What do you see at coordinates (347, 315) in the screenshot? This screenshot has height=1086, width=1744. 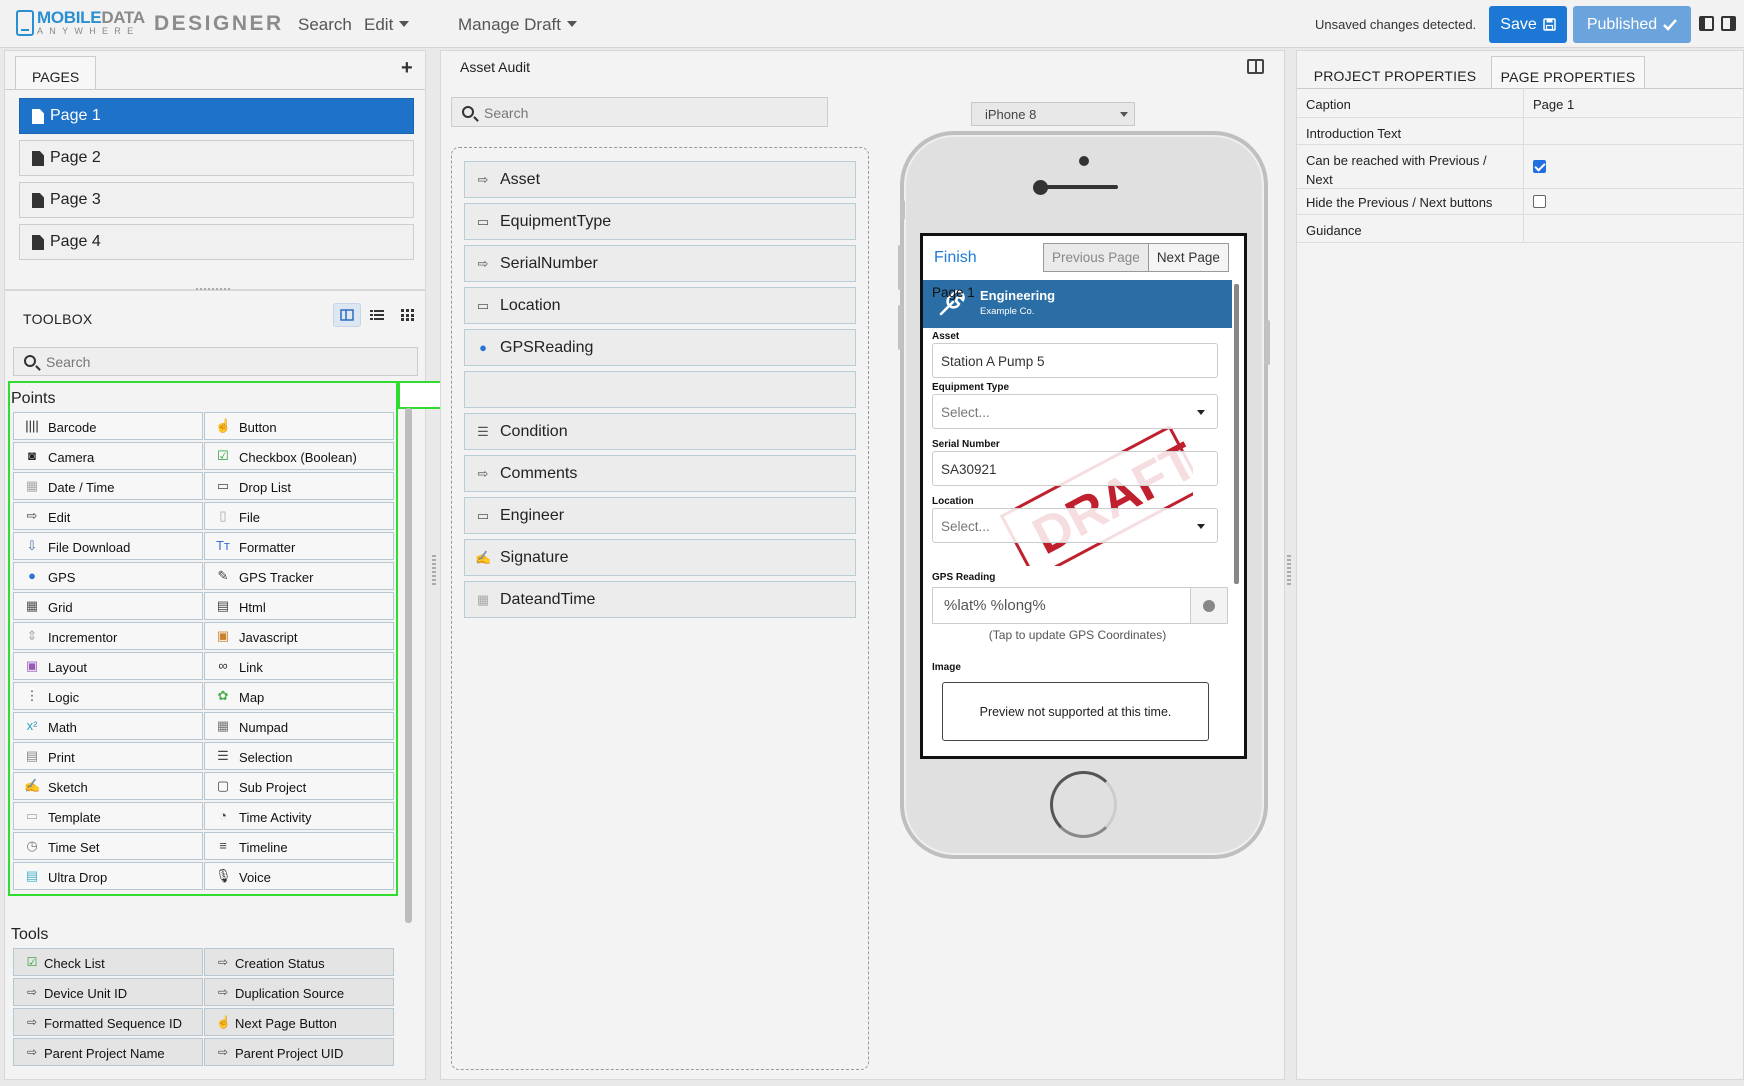 I see `split-view-button` at bounding box center [347, 315].